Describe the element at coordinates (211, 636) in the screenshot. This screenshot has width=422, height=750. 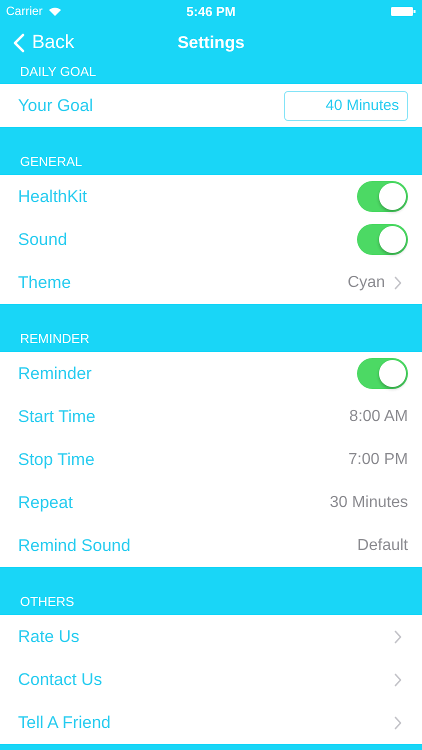
I see `settings-row: Rate Us` at that location.